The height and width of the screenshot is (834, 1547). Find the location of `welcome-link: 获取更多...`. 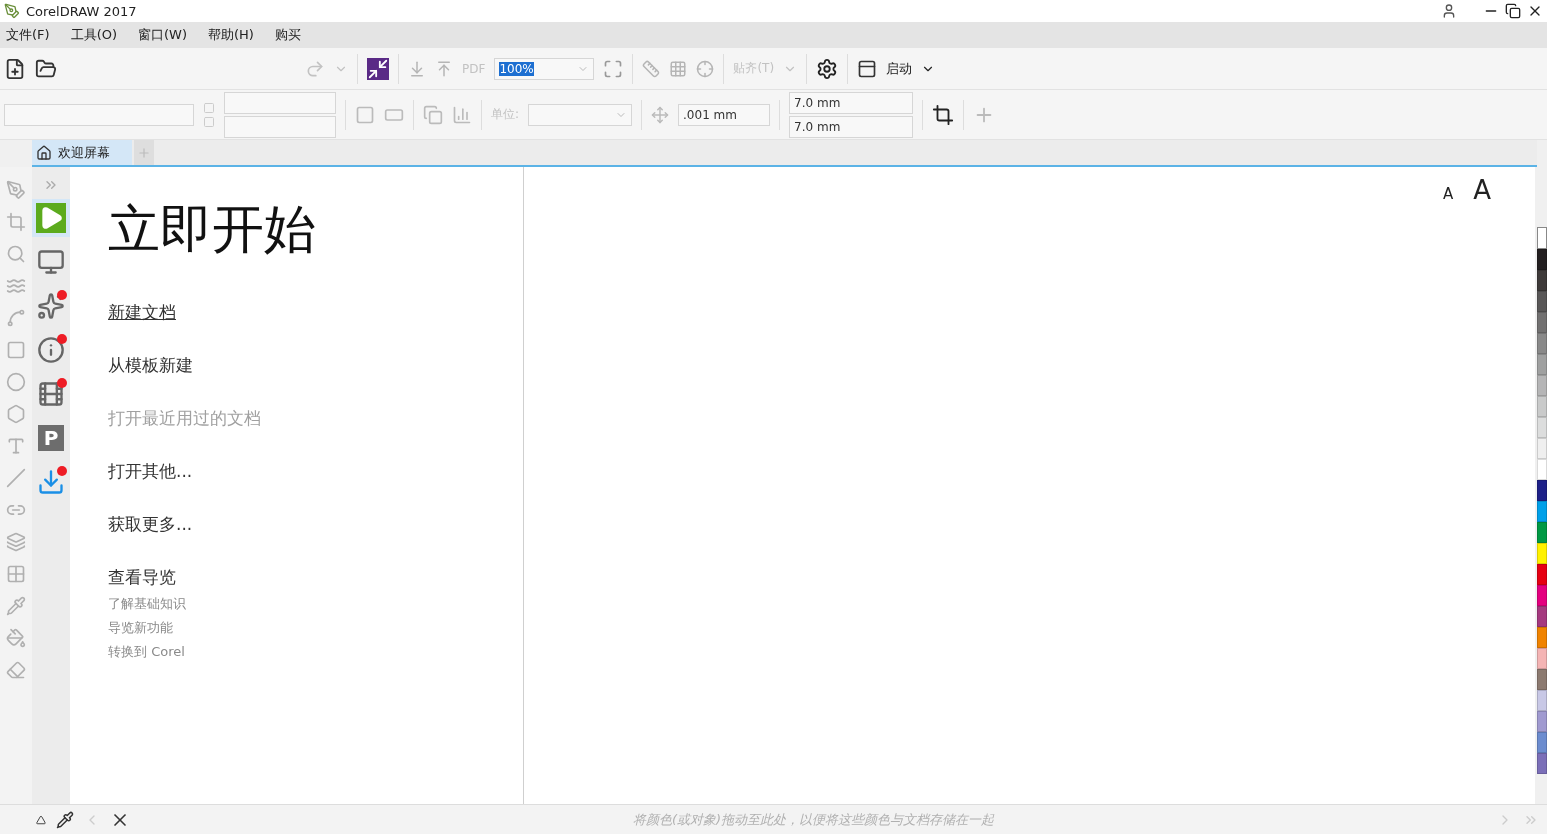

welcome-link: 获取更多... is located at coordinates (150, 524).